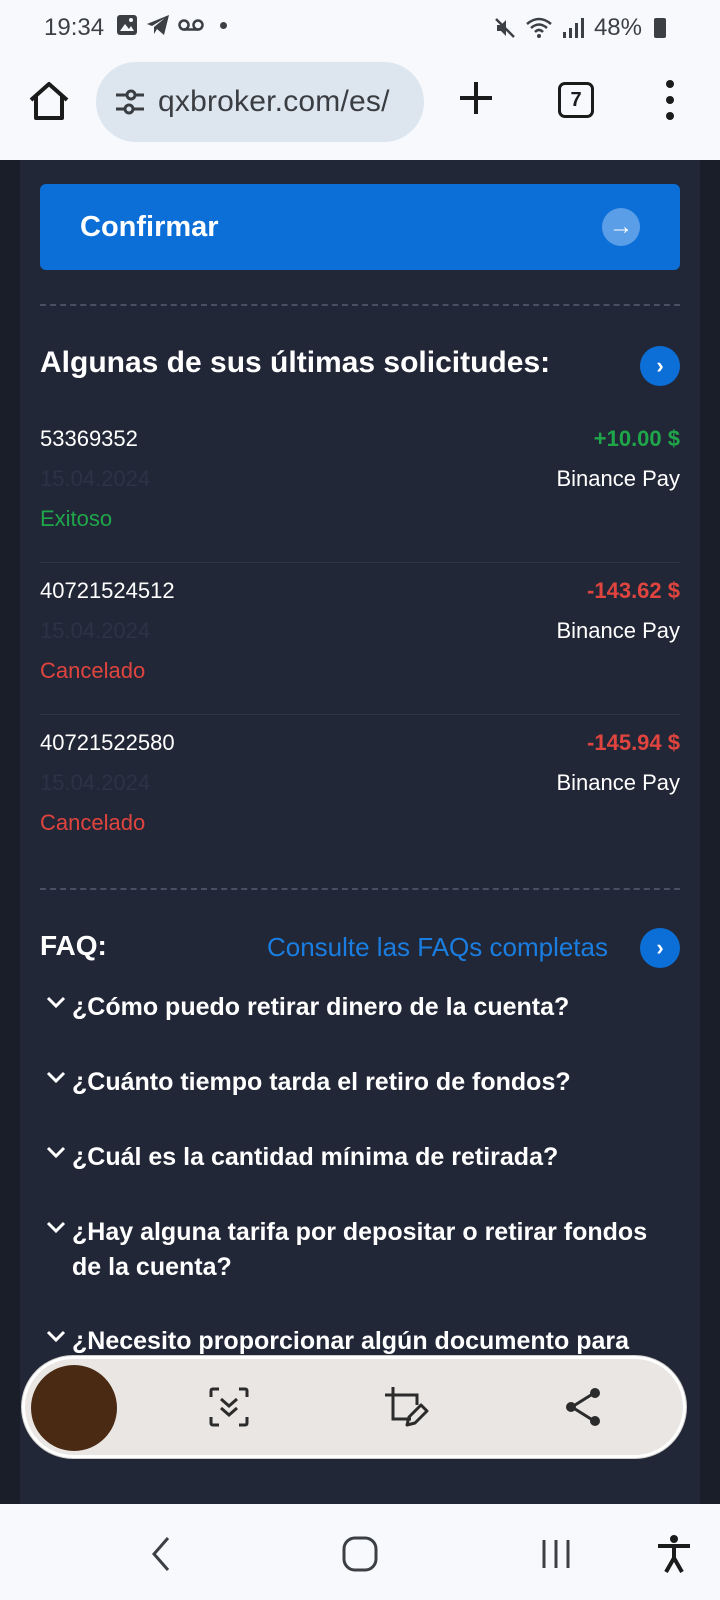  What do you see at coordinates (437, 947) in the screenshot?
I see `faq-link: Consulte las FAQs completas` at bounding box center [437, 947].